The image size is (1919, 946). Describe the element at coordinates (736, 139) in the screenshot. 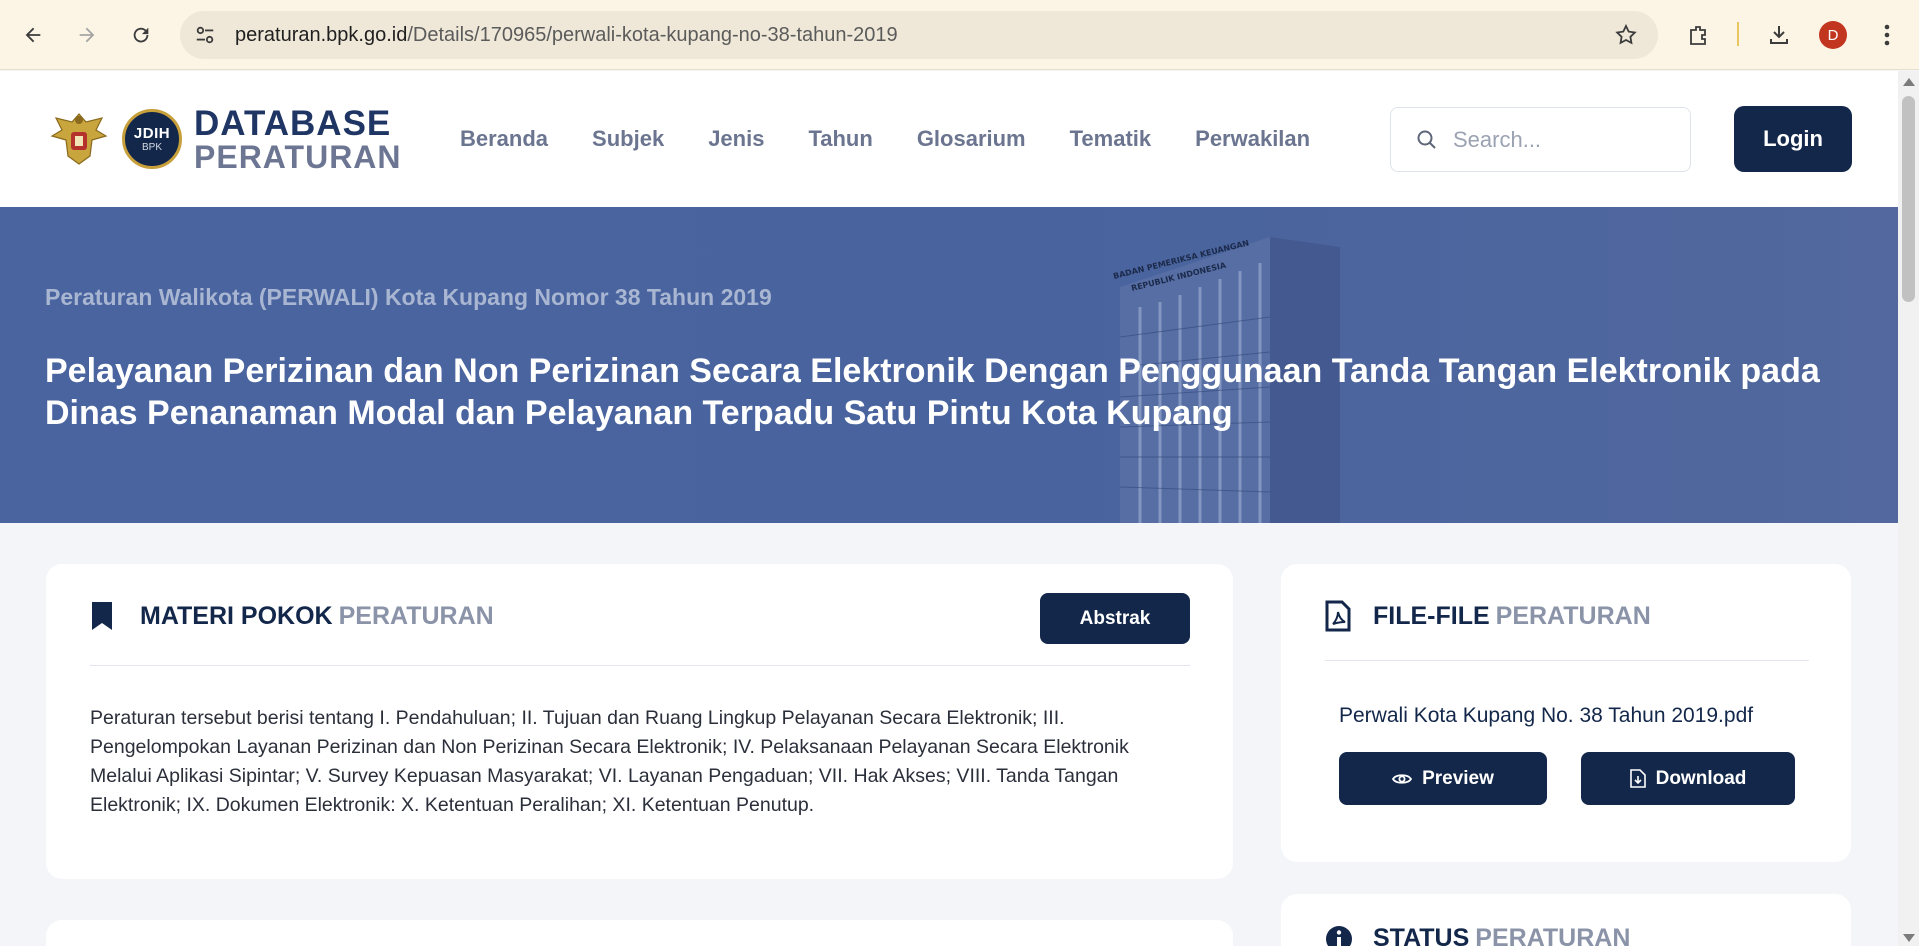

I see `nav-jenis: Jenis` at that location.